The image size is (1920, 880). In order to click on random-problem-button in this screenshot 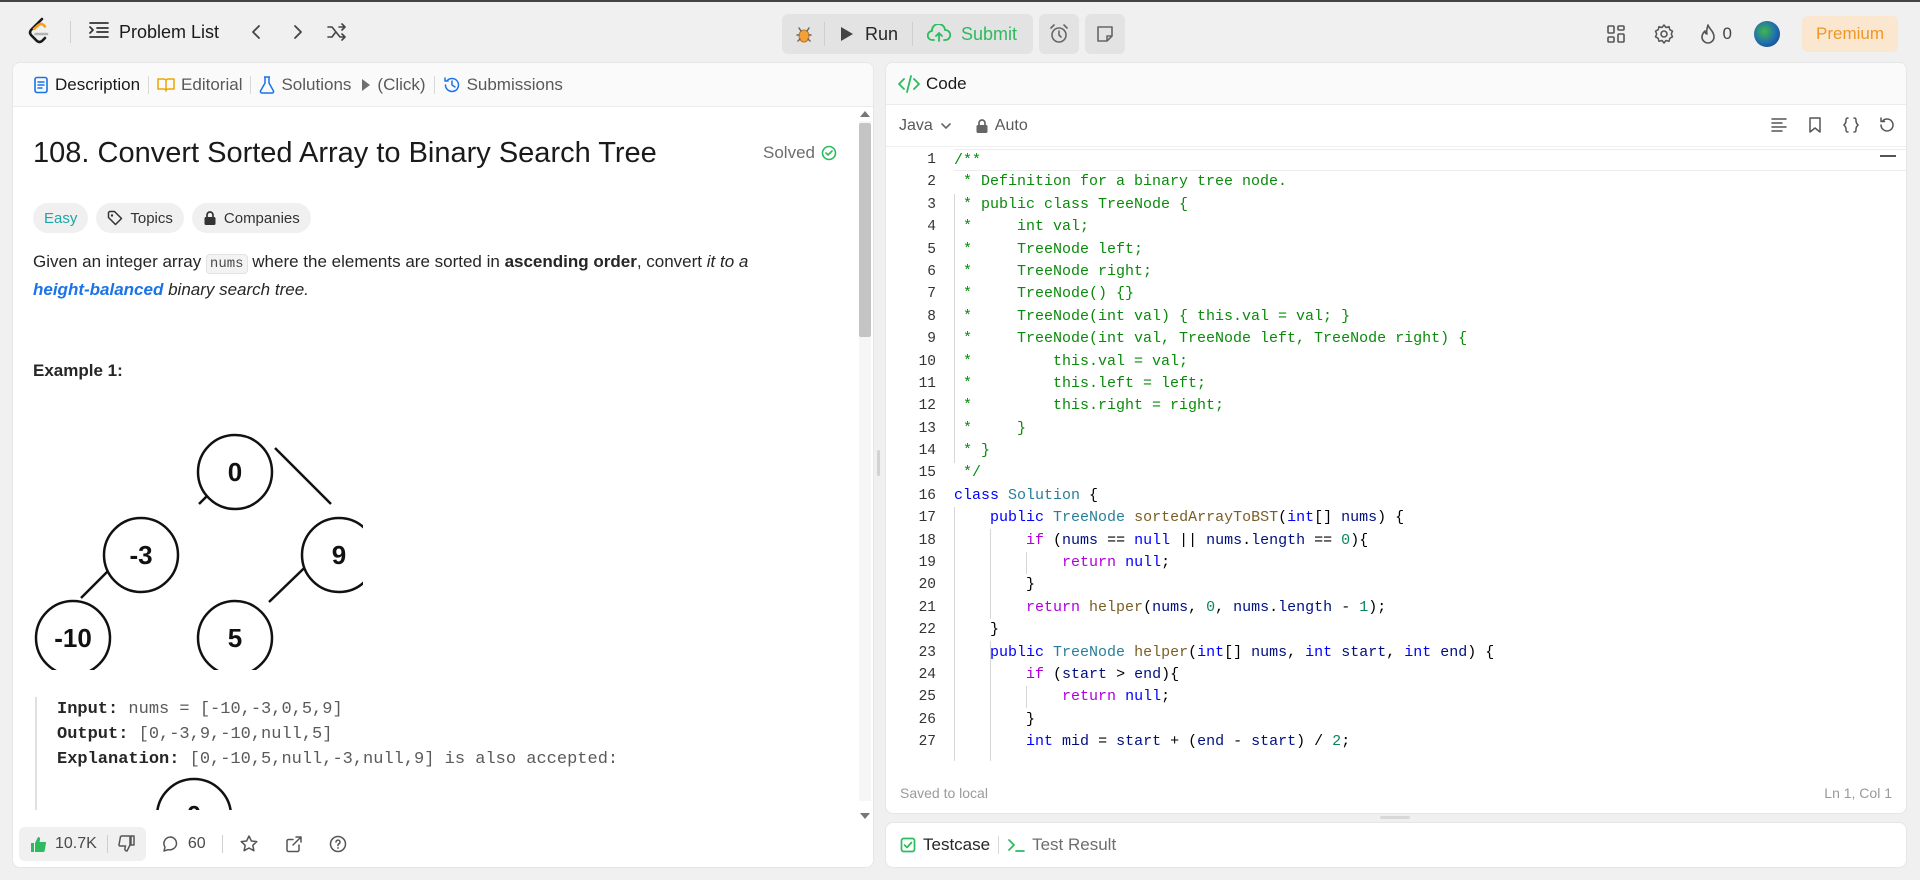, I will do `click(337, 32)`.